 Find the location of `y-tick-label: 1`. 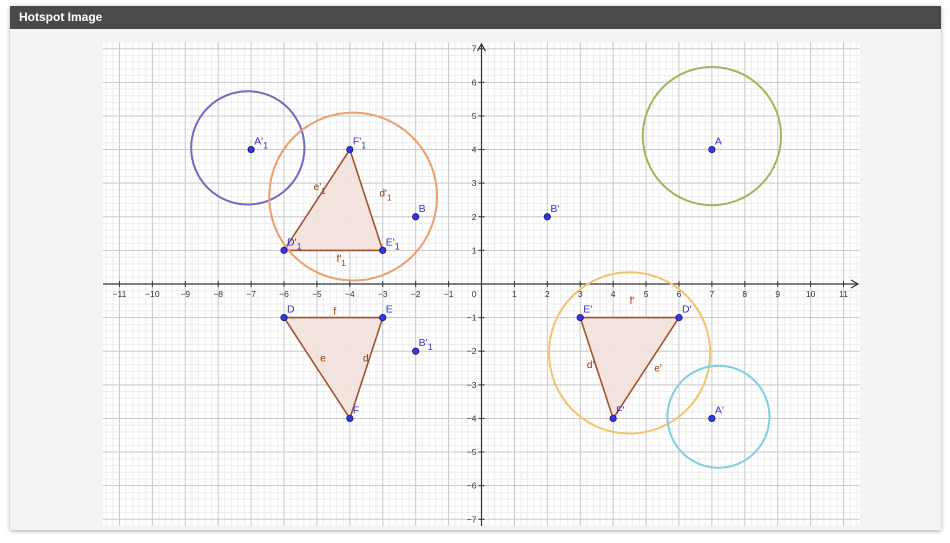

y-tick-label: 1 is located at coordinates (474, 250).